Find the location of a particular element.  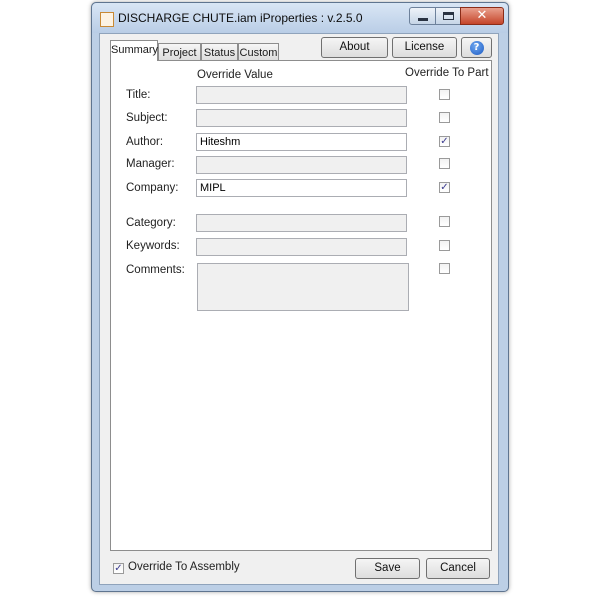

tab-summary: Summary is located at coordinates (134, 50).